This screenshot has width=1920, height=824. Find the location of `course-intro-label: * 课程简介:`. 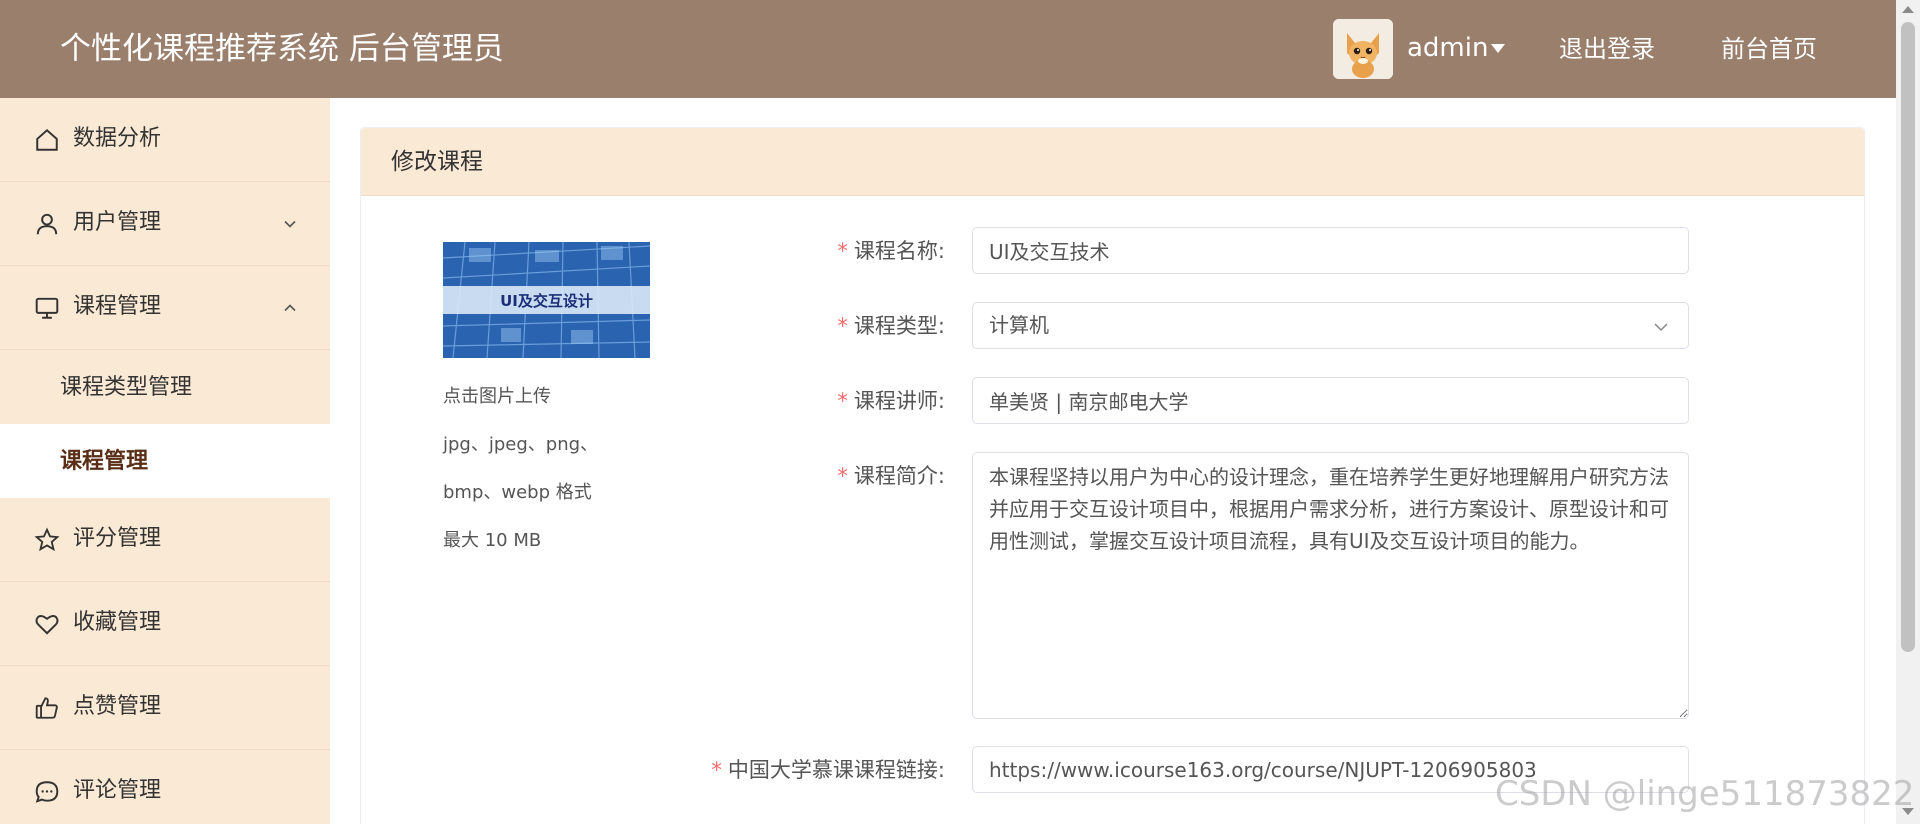

course-intro-label: * 课程简介: is located at coordinates (887, 476).